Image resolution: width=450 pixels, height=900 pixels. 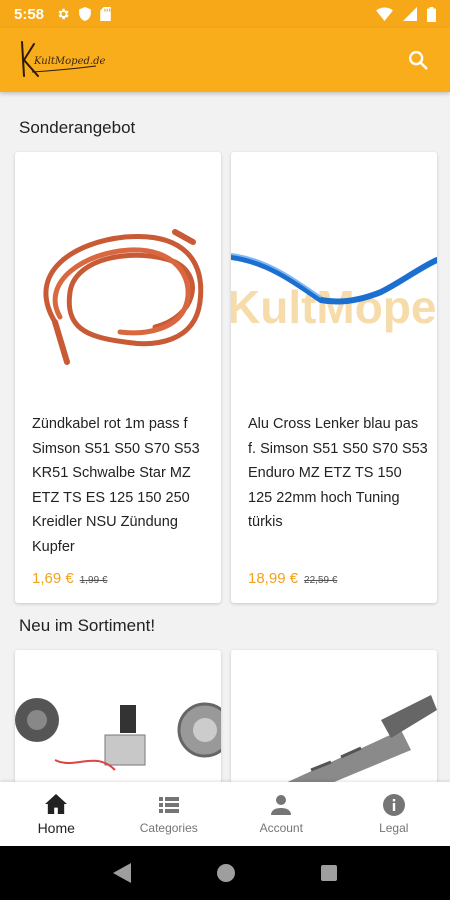 What do you see at coordinates (123, 297) in the screenshot?
I see `product-image-ignition-cable` at bounding box center [123, 297].